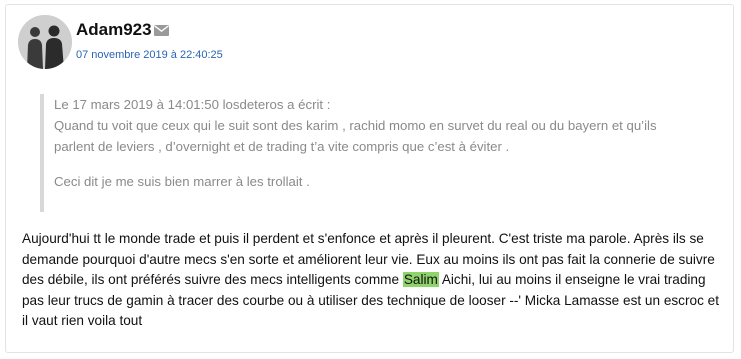 The width and height of the screenshot is (741, 359). Describe the element at coordinates (161, 30) in the screenshot. I see `envelope-icon` at that location.